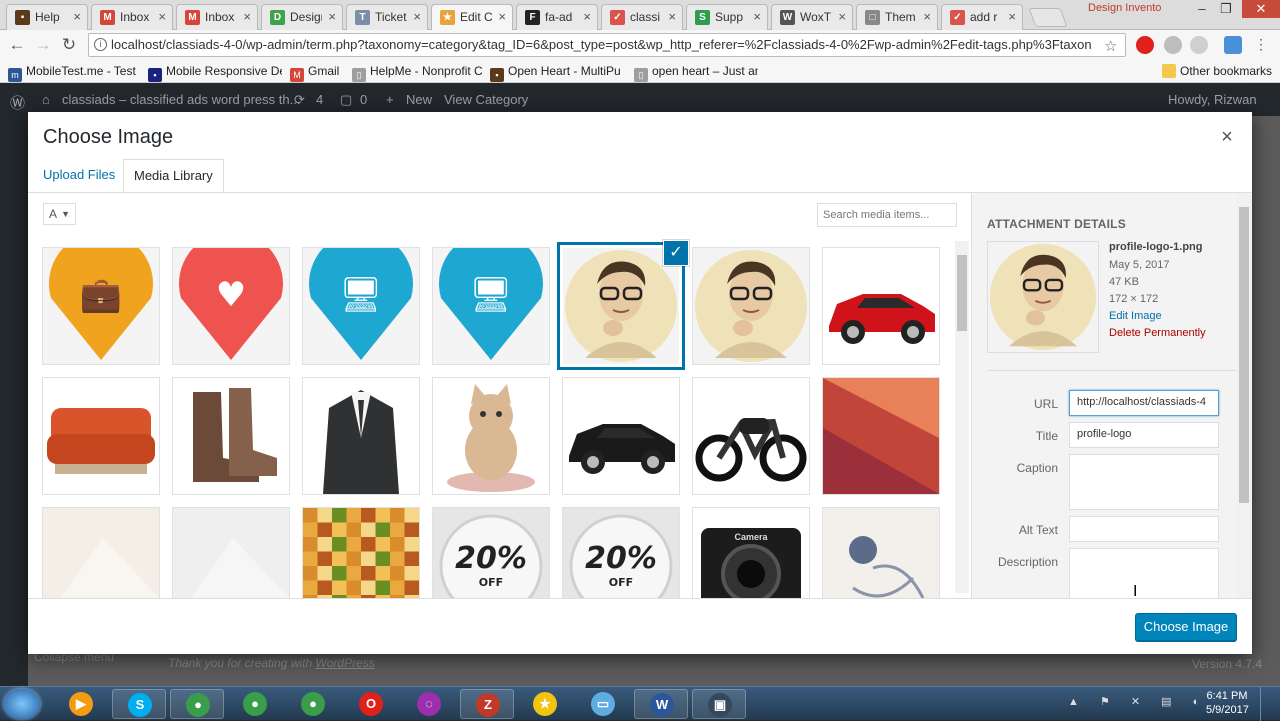 This screenshot has height=721, width=1280. Describe the element at coordinates (215, 72) in the screenshot. I see `bookmark-item: ▪ Mobile Responsive De` at that location.